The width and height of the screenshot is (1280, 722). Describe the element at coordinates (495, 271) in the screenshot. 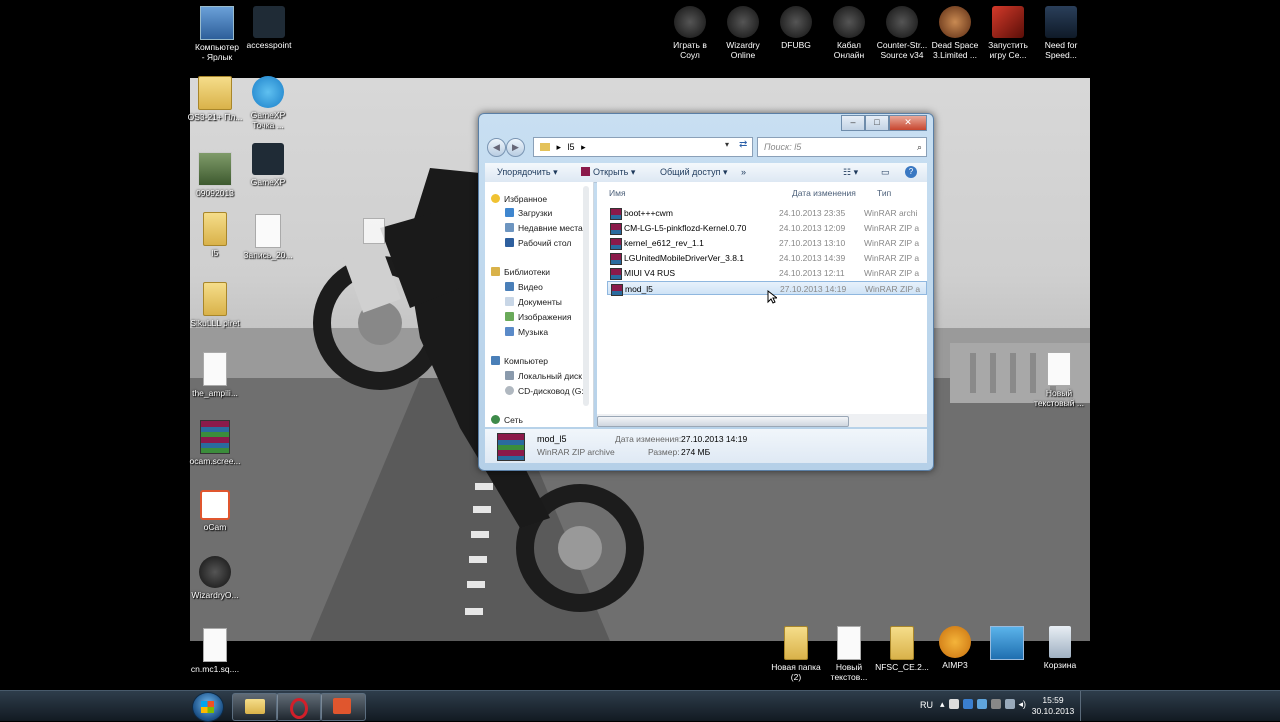

I see `libraries-icon` at that location.